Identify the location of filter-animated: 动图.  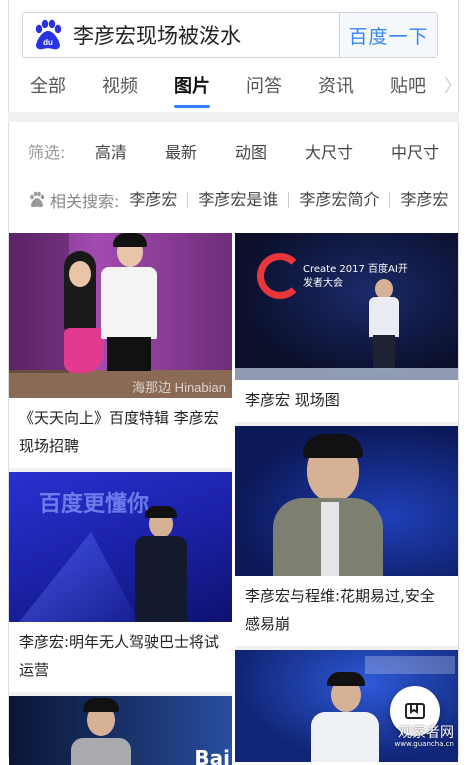
(251, 151).